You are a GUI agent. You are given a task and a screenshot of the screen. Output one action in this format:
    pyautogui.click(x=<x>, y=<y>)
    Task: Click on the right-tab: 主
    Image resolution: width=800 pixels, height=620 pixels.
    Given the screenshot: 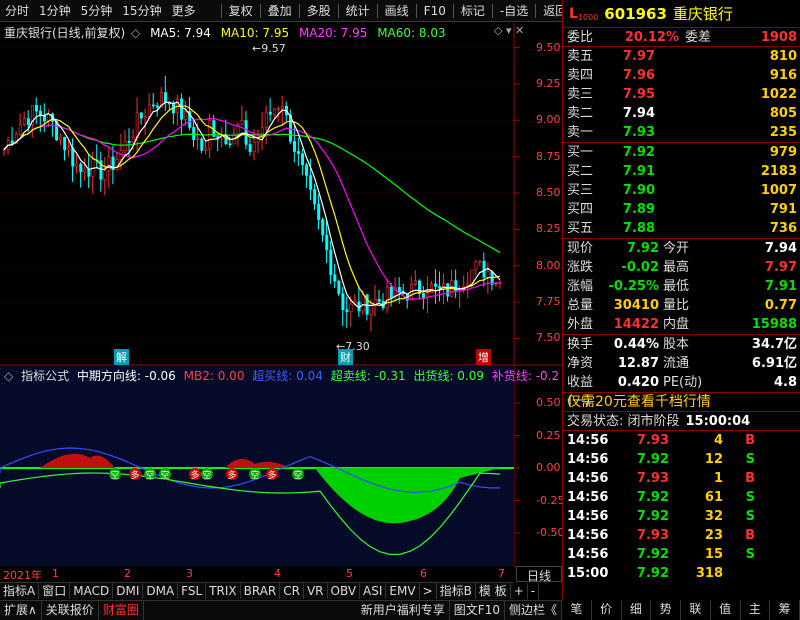 What is the action you would take?
    pyautogui.click(x=756, y=610)
    